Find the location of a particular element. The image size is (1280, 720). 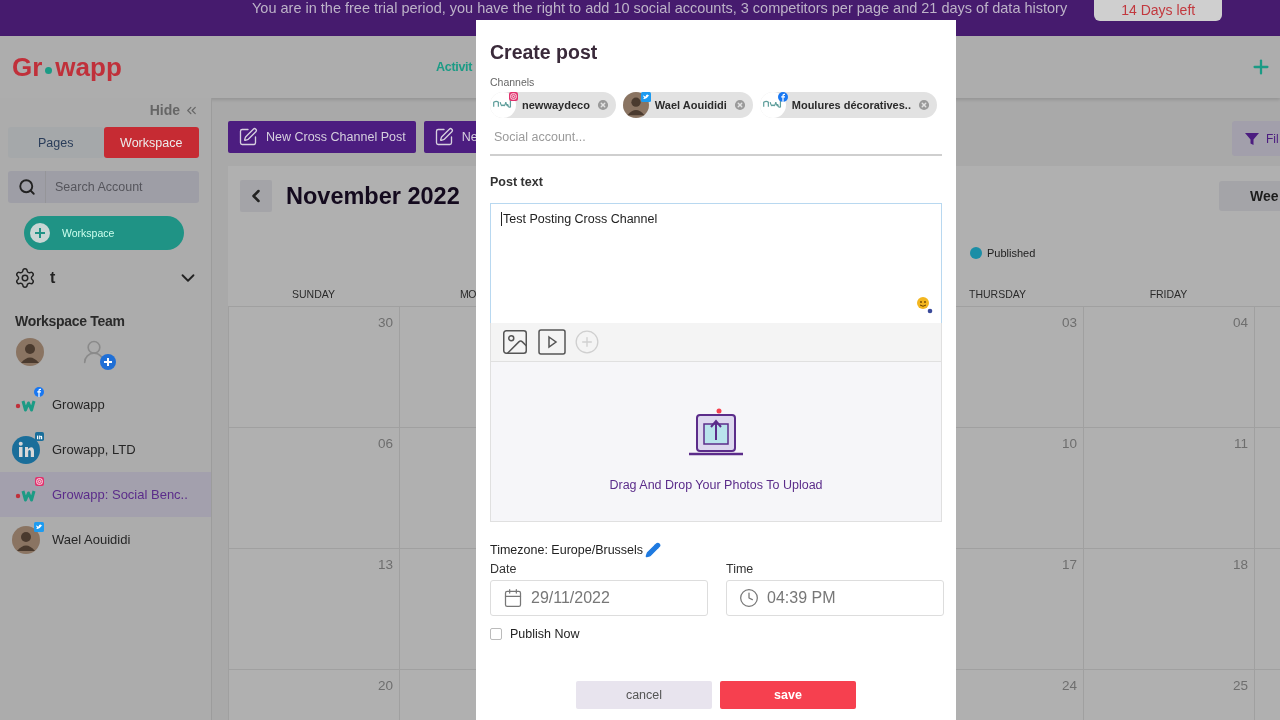

upload-icon is located at coordinates (716, 433).